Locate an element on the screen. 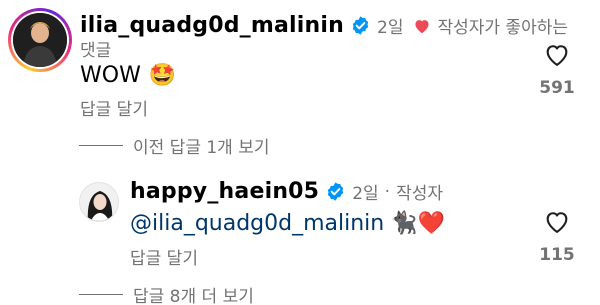  view-more-replies: 답글 8개 더 보기 is located at coordinates (166, 293).